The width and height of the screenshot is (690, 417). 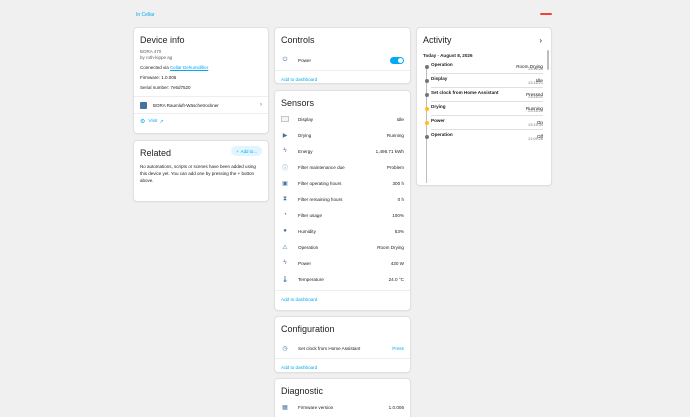 What do you see at coordinates (343, 348) in the screenshot?
I see `config-row-set-clock: ◷ Set clock from Home Assistant Press` at bounding box center [343, 348].